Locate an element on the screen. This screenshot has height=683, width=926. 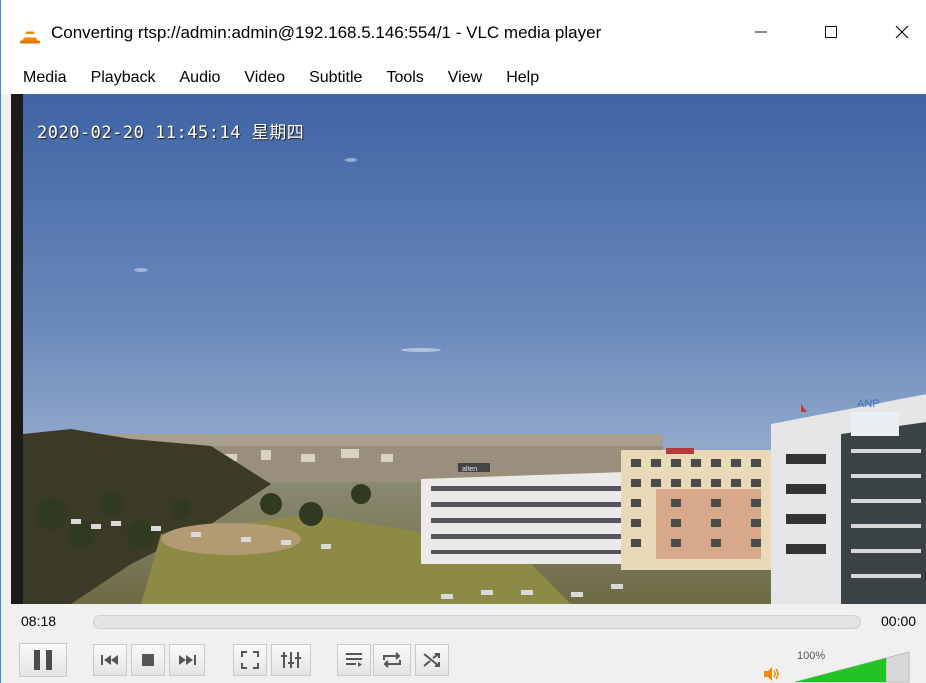
pause-button is located at coordinates (43, 660).